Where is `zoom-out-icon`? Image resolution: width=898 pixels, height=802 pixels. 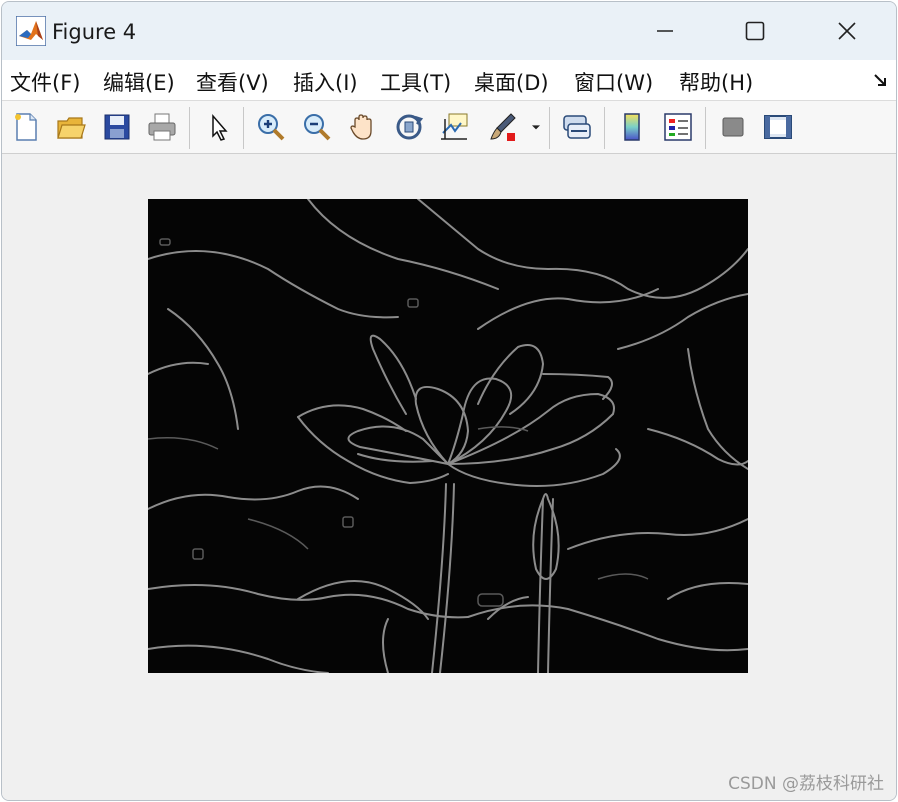
zoom-out-icon is located at coordinates (317, 127).